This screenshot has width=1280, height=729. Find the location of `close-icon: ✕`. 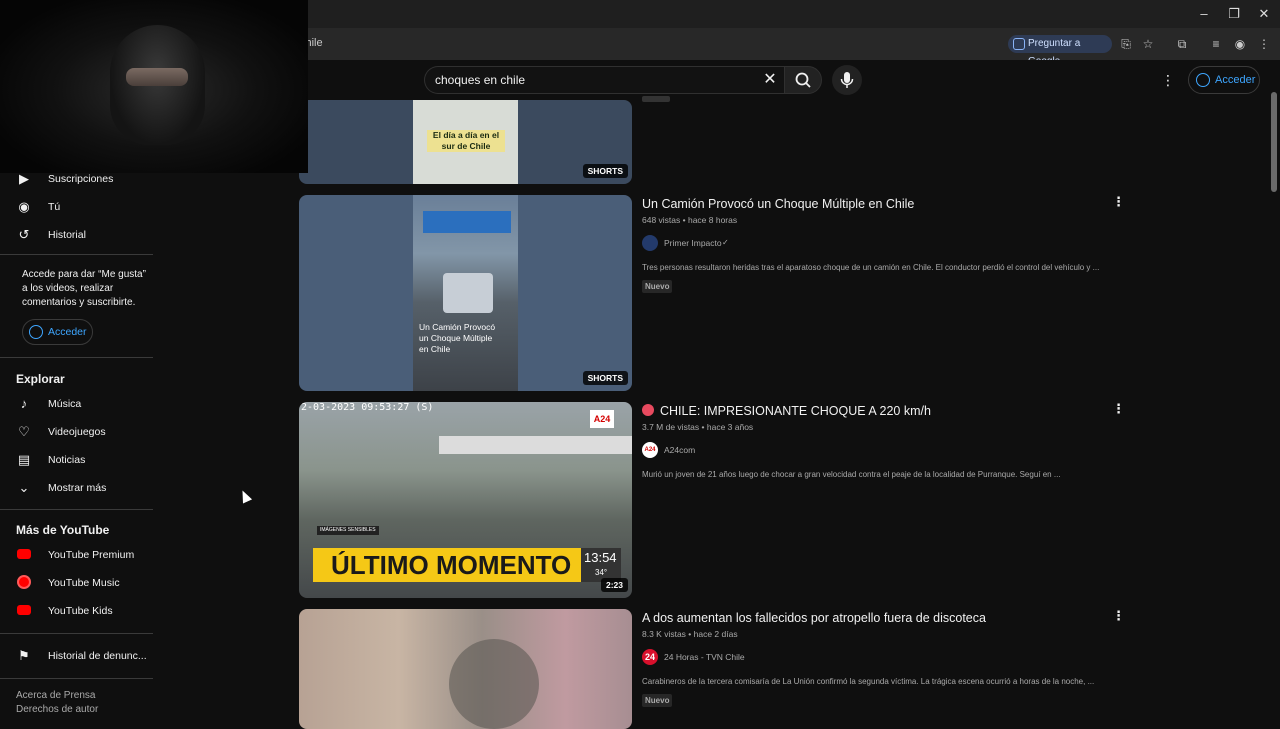

close-icon: ✕ is located at coordinates (1264, 14).